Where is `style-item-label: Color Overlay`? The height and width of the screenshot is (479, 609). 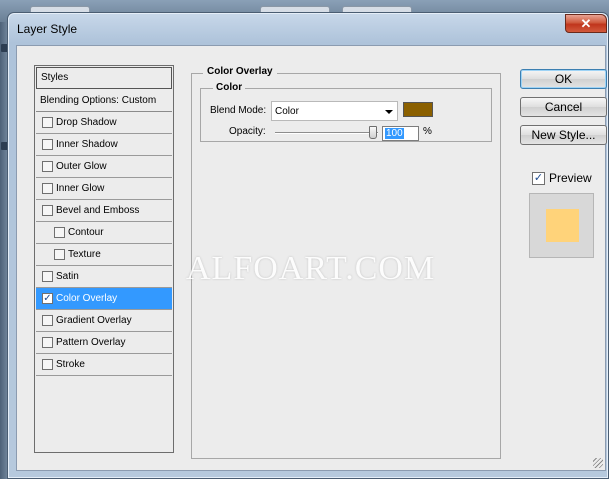 style-item-label: Color Overlay is located at coordinates (87, 298).